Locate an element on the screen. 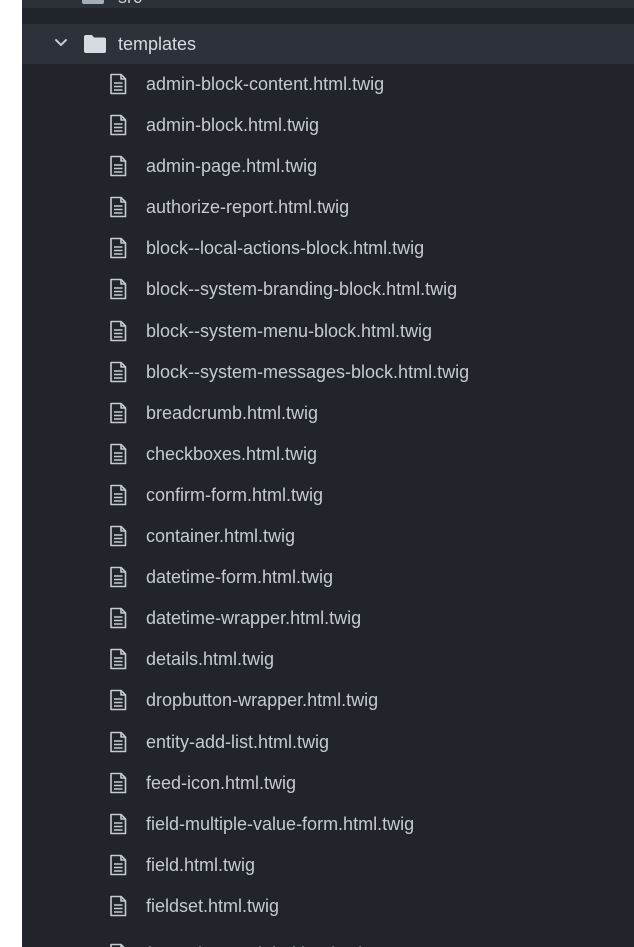 The width and height of the screenshot is (634, 947). file-tree-item: datetime-form.html.twig is located at coordinates (328, 577).